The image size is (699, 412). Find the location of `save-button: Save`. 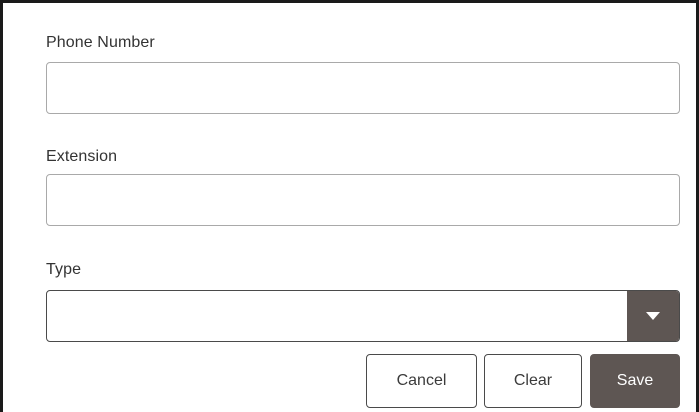

save-button: Save is located at coordinates (635, 381).